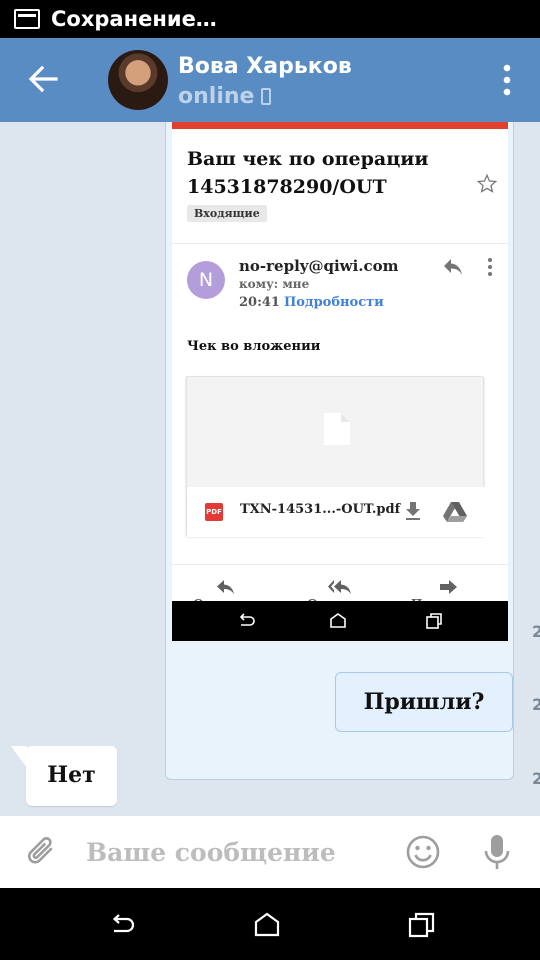 The width and height of the screenshot is (540, 960). I want to click on back-arrow-icon, so click(43, 79).